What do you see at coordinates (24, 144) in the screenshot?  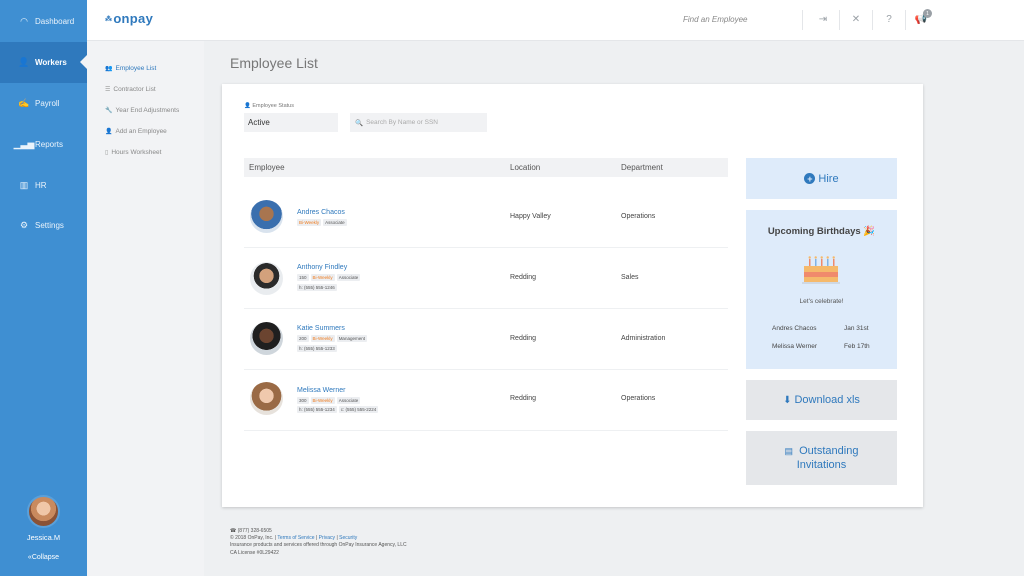 I see `chart-icon: ▁▃▅` at bounding box center [24, 144].